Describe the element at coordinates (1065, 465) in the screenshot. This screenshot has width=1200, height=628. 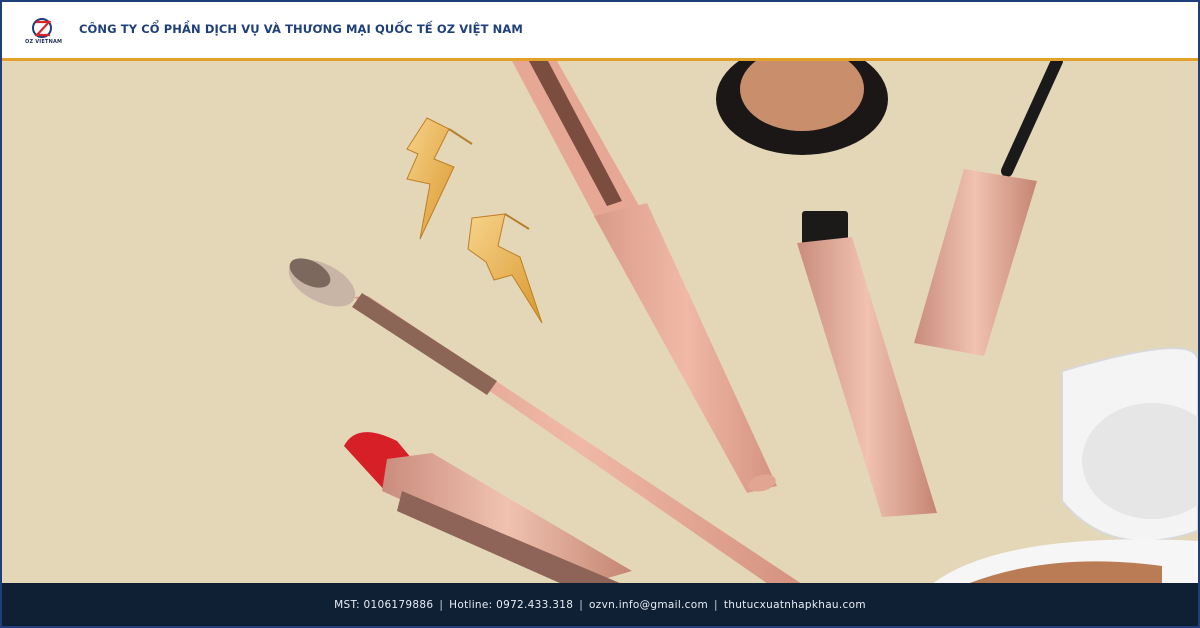
I see `cushion-compact-icon` at that location.